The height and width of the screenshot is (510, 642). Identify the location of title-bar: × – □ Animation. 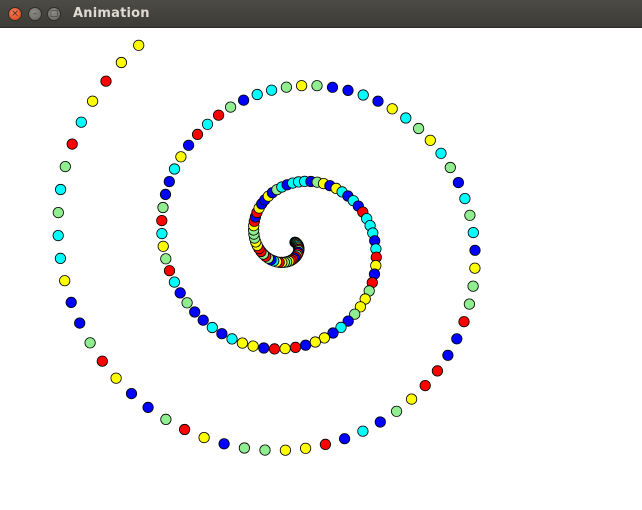
(321, 14).